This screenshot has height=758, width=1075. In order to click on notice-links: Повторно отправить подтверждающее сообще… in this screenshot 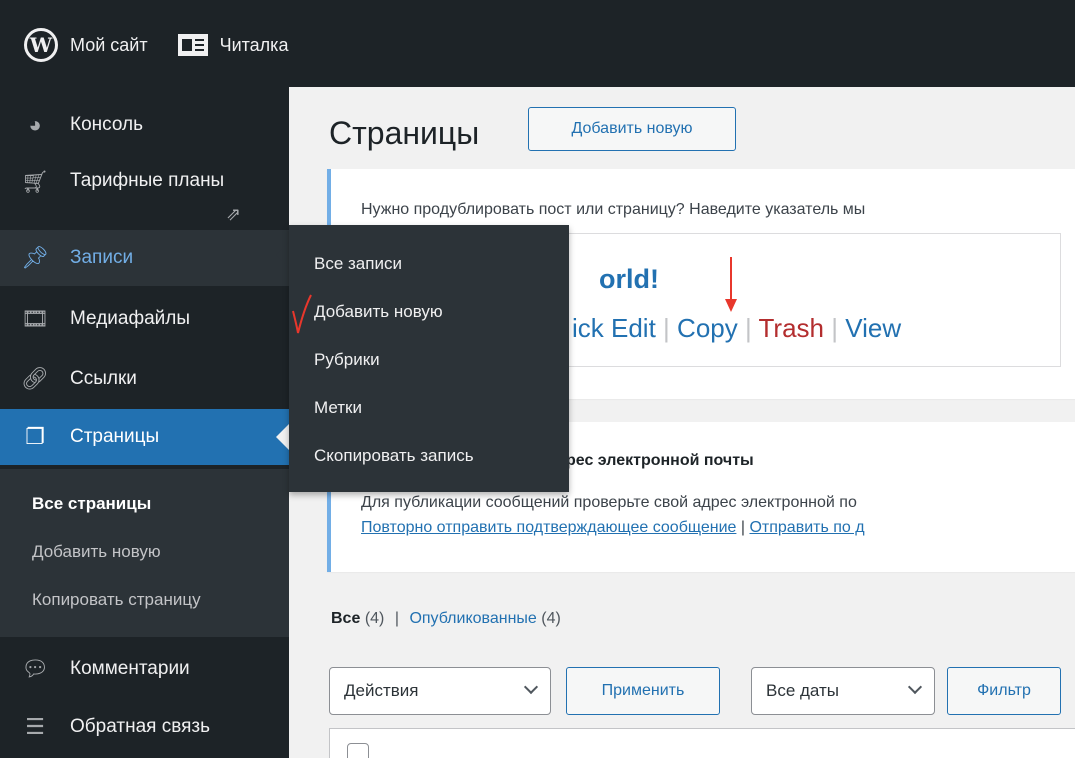, I will do `click(613, 528)`.